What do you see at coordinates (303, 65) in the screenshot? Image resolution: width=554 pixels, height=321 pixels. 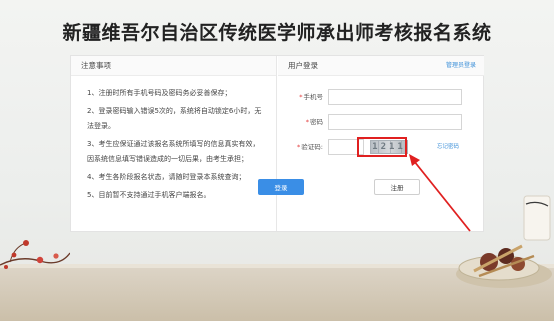 I see `login-heading-label: 用户登录` at bounding box center [303, 65].